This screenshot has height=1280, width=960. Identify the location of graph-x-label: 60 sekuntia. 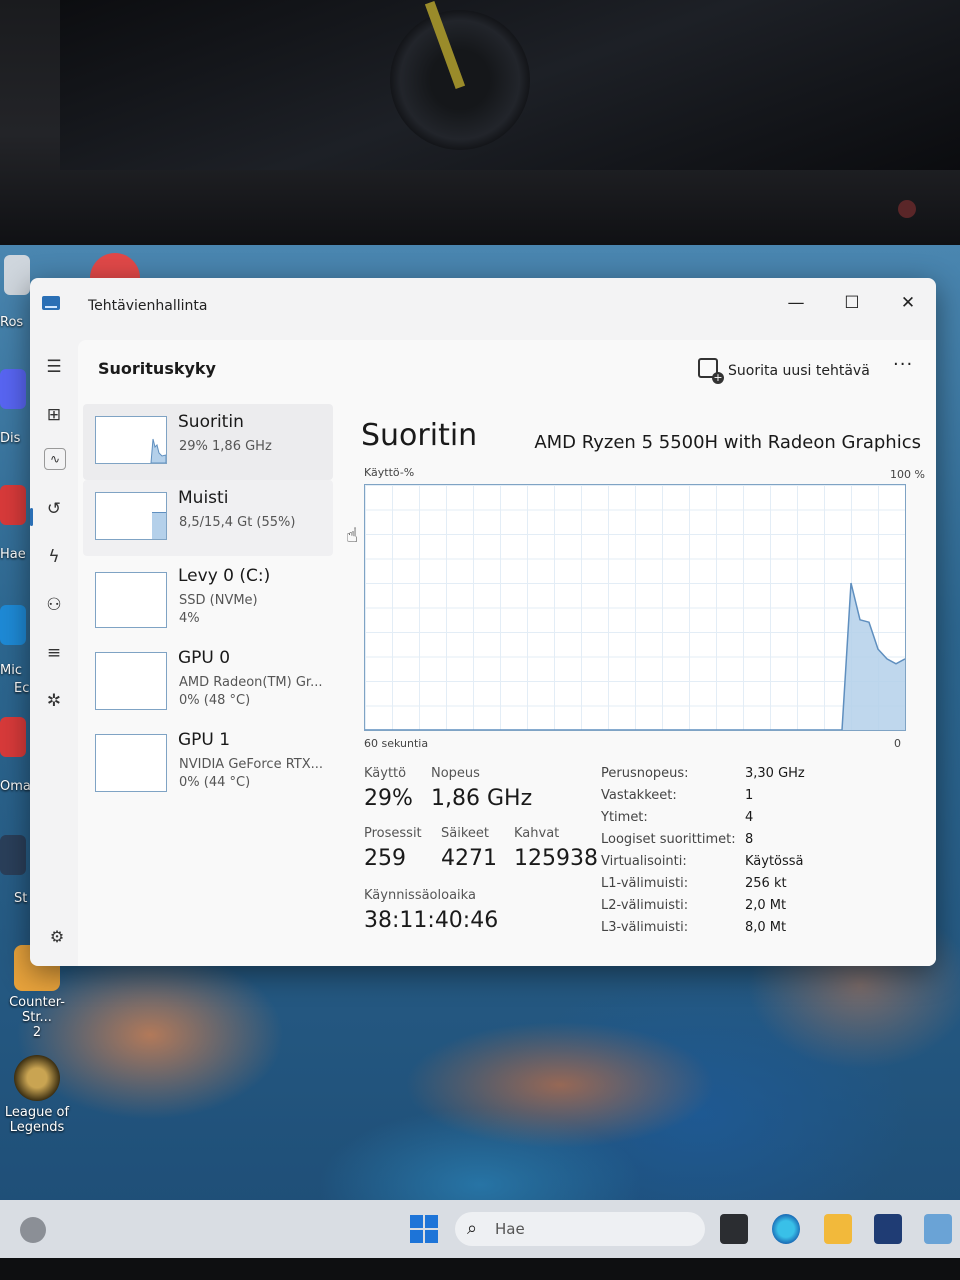
(396, 743).